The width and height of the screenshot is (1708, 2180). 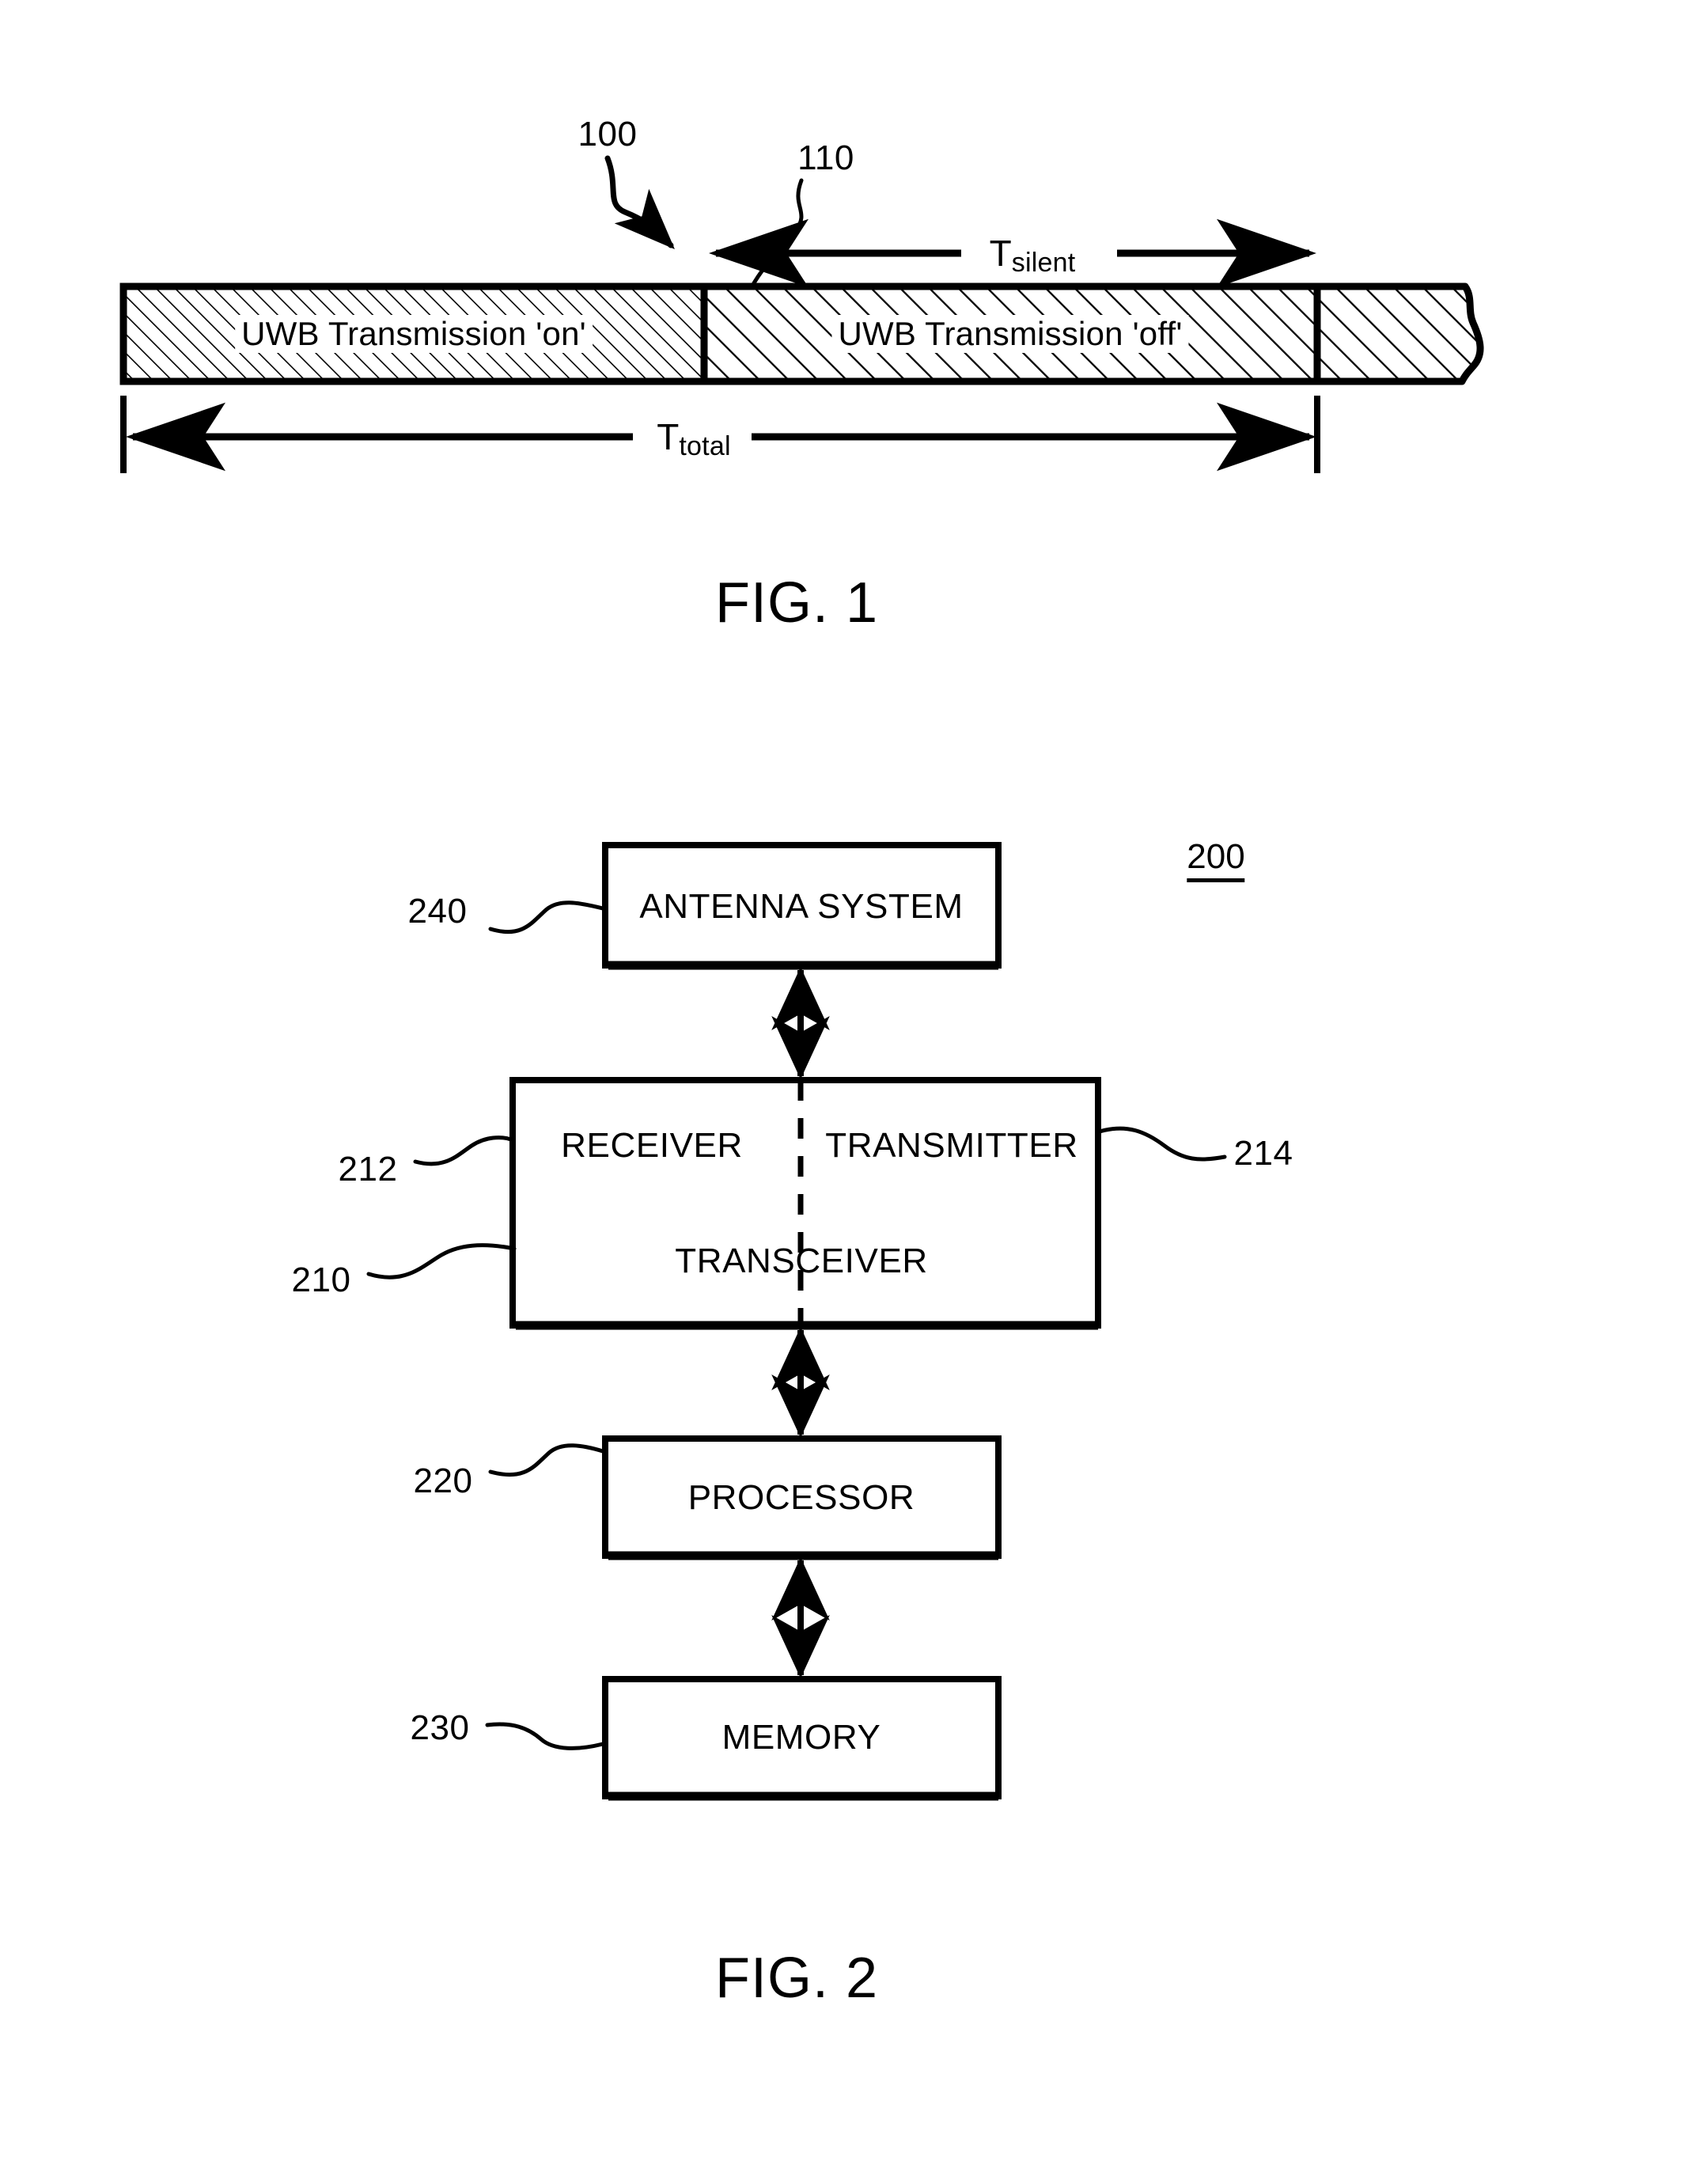 What do you see at coordinates (608, 134) in the screenshot?
I see `ref-numeral-100: 100` at bounding box center [608, 134].